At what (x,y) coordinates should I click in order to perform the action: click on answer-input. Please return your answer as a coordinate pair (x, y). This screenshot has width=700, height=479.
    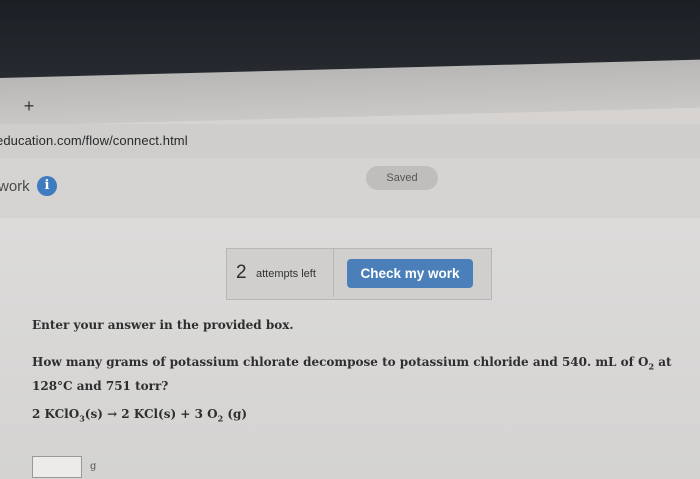
    Looking at the image, I should click on (57, 467).